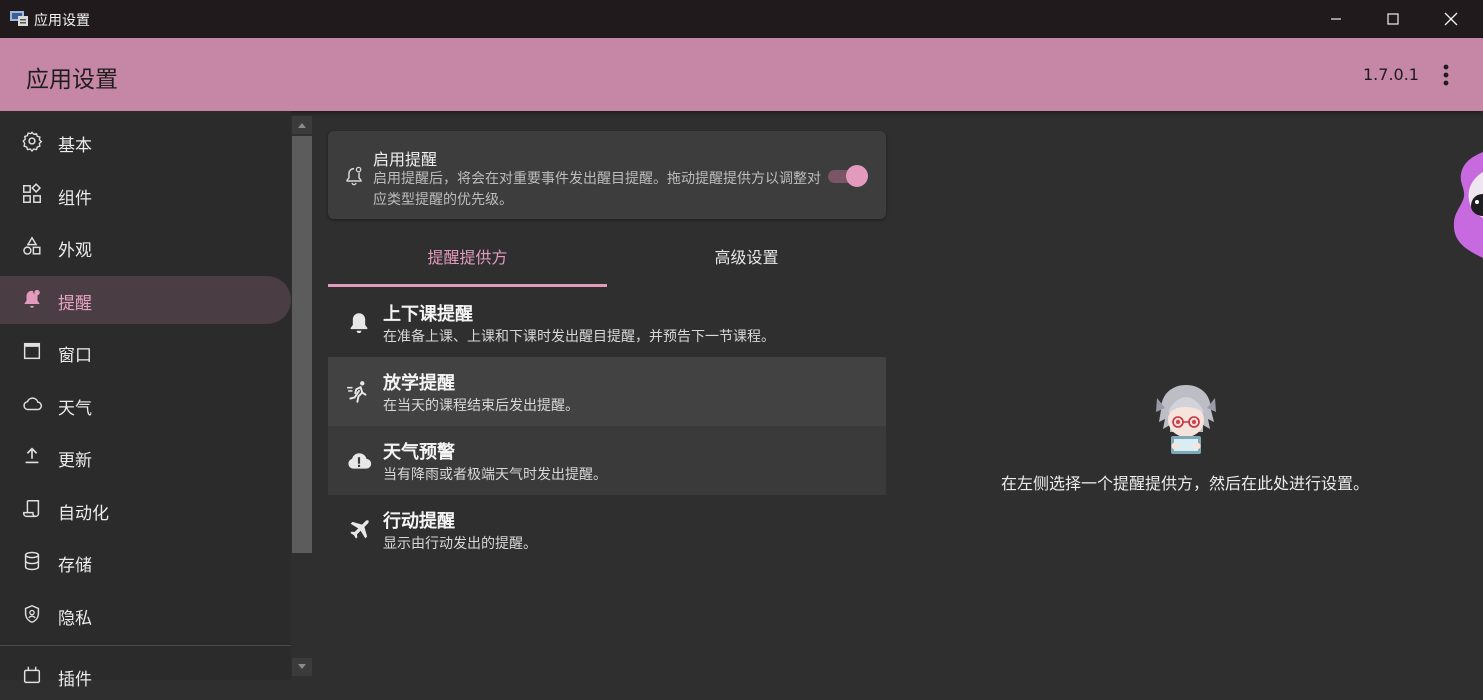 The width and height of the screenshot is (1483, 700). What do you see at coordinates (428, 314) in the screenshot?
I see `provider-title: 上下课提醒` at bounding box center [428, 314].